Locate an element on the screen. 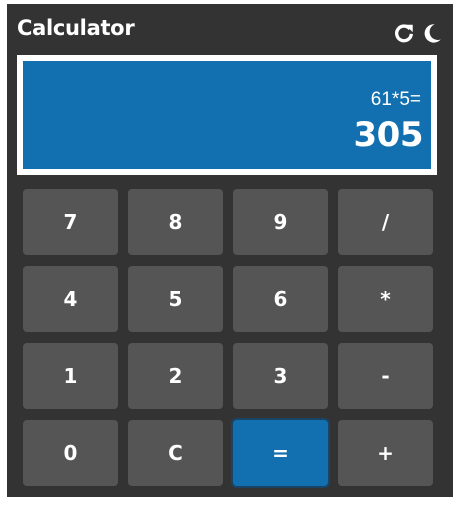 Image resolution: width=461 pixels, height=510 pixels. moon-icon is located at coordinates (432, 33).